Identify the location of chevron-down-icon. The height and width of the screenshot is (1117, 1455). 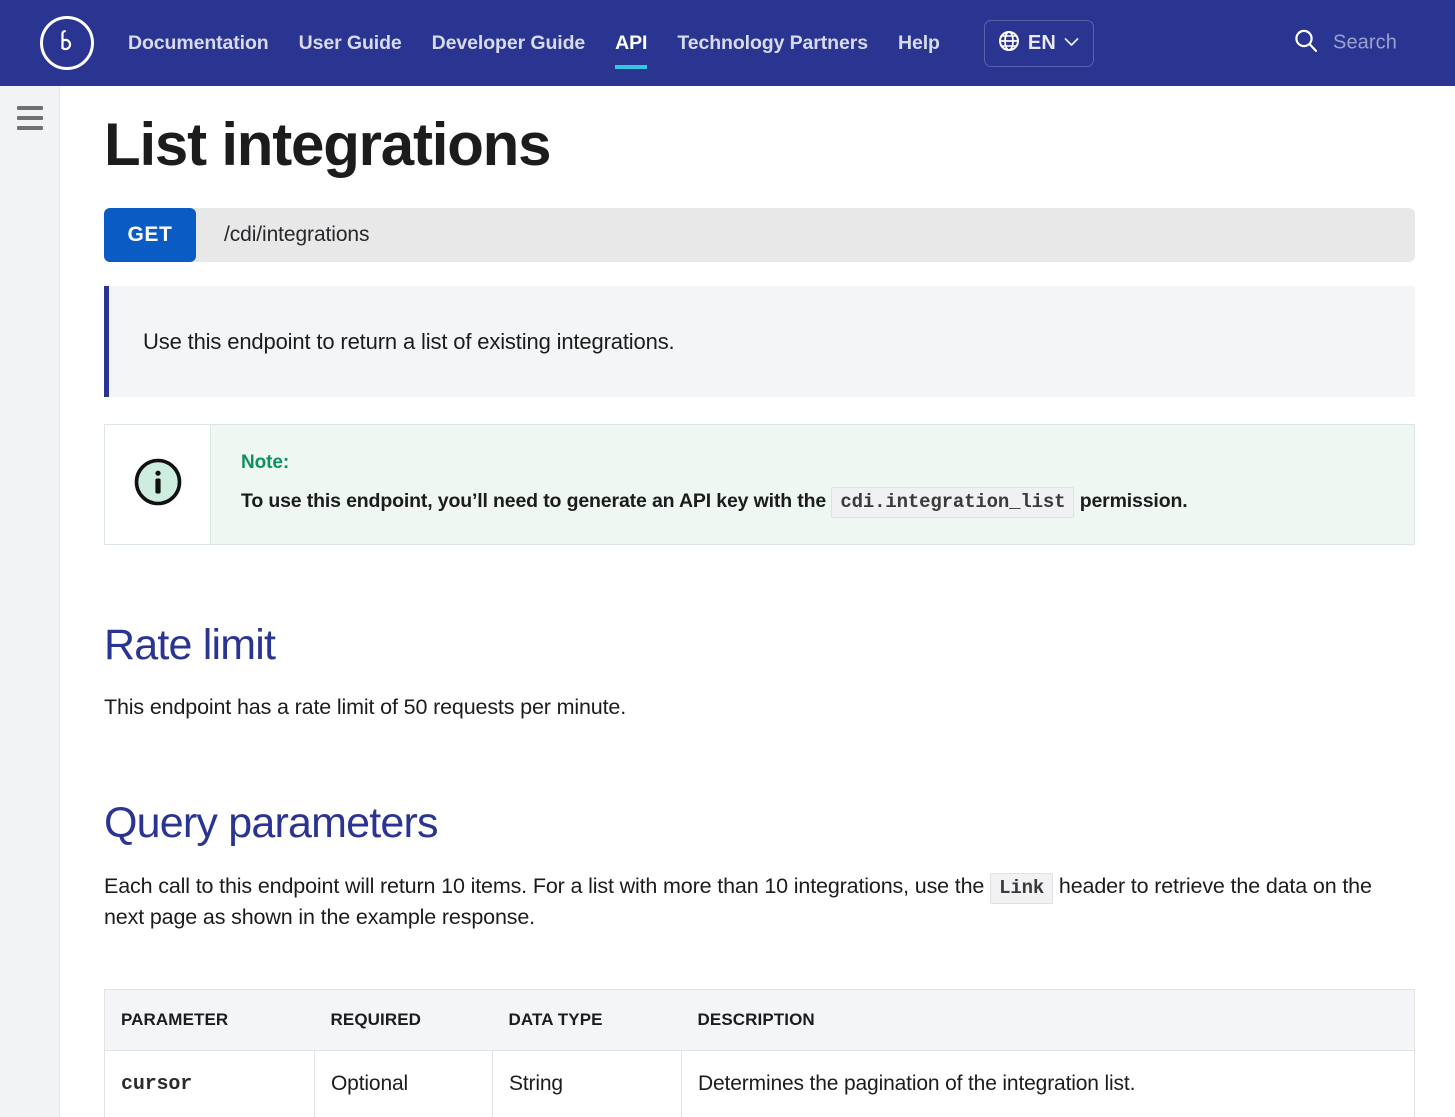
(1071, 43).